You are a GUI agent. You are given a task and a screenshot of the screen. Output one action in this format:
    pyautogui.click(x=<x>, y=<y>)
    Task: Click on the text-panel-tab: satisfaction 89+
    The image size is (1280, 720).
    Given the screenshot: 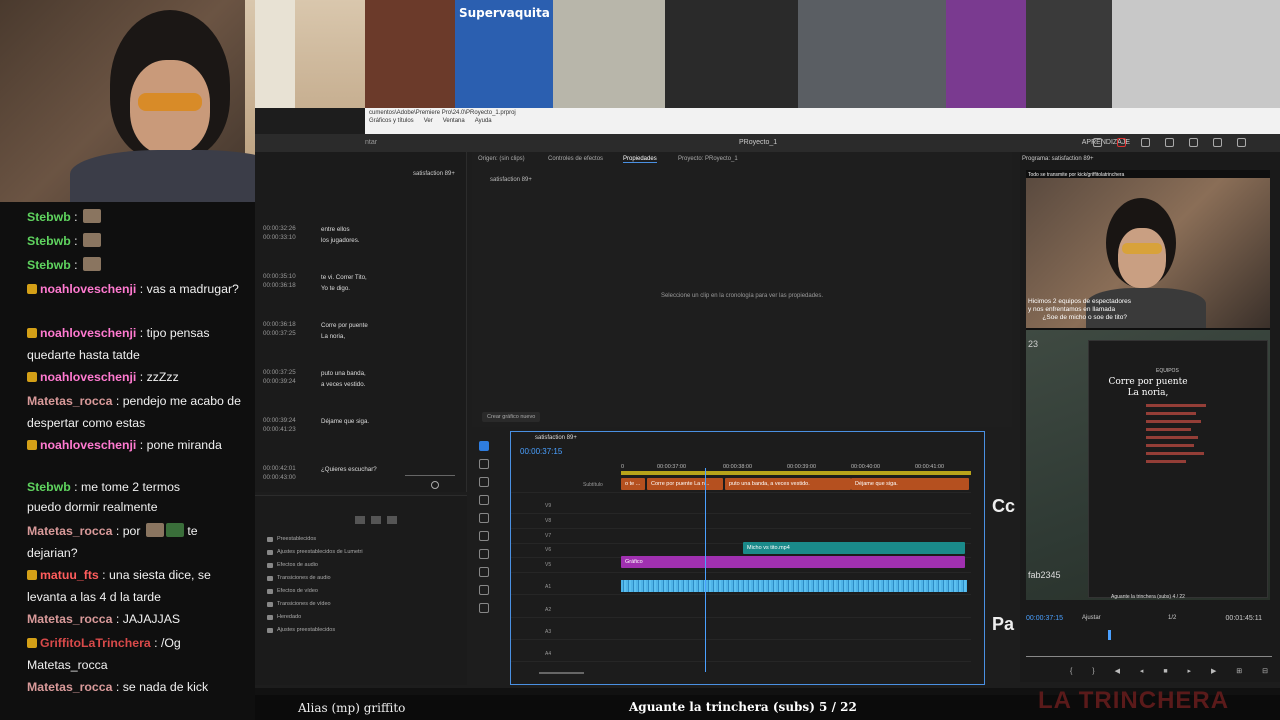 What is the action you would take?
    pyautogui.click(x=434, y=174)
    